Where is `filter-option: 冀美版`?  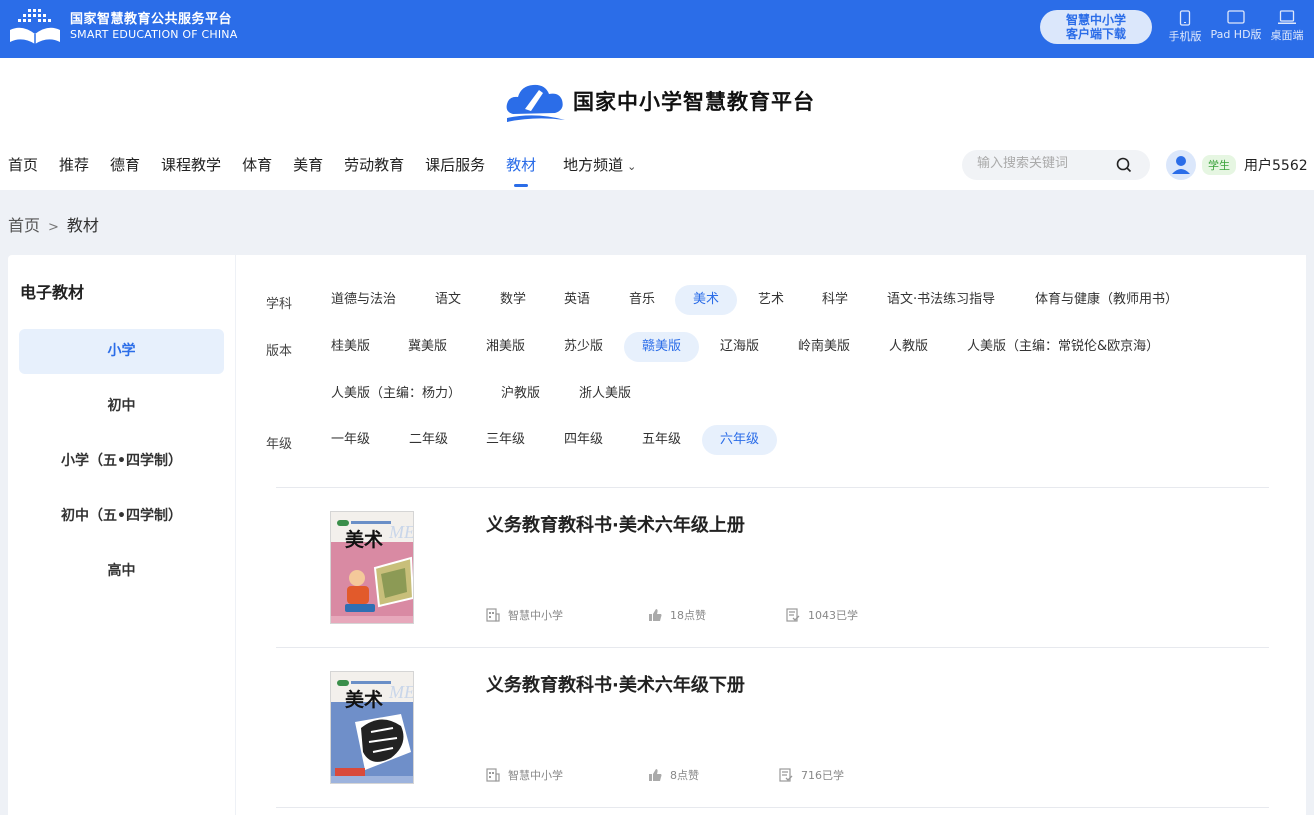
filter-option: 冀美版 is located at coordinates (427, 347).